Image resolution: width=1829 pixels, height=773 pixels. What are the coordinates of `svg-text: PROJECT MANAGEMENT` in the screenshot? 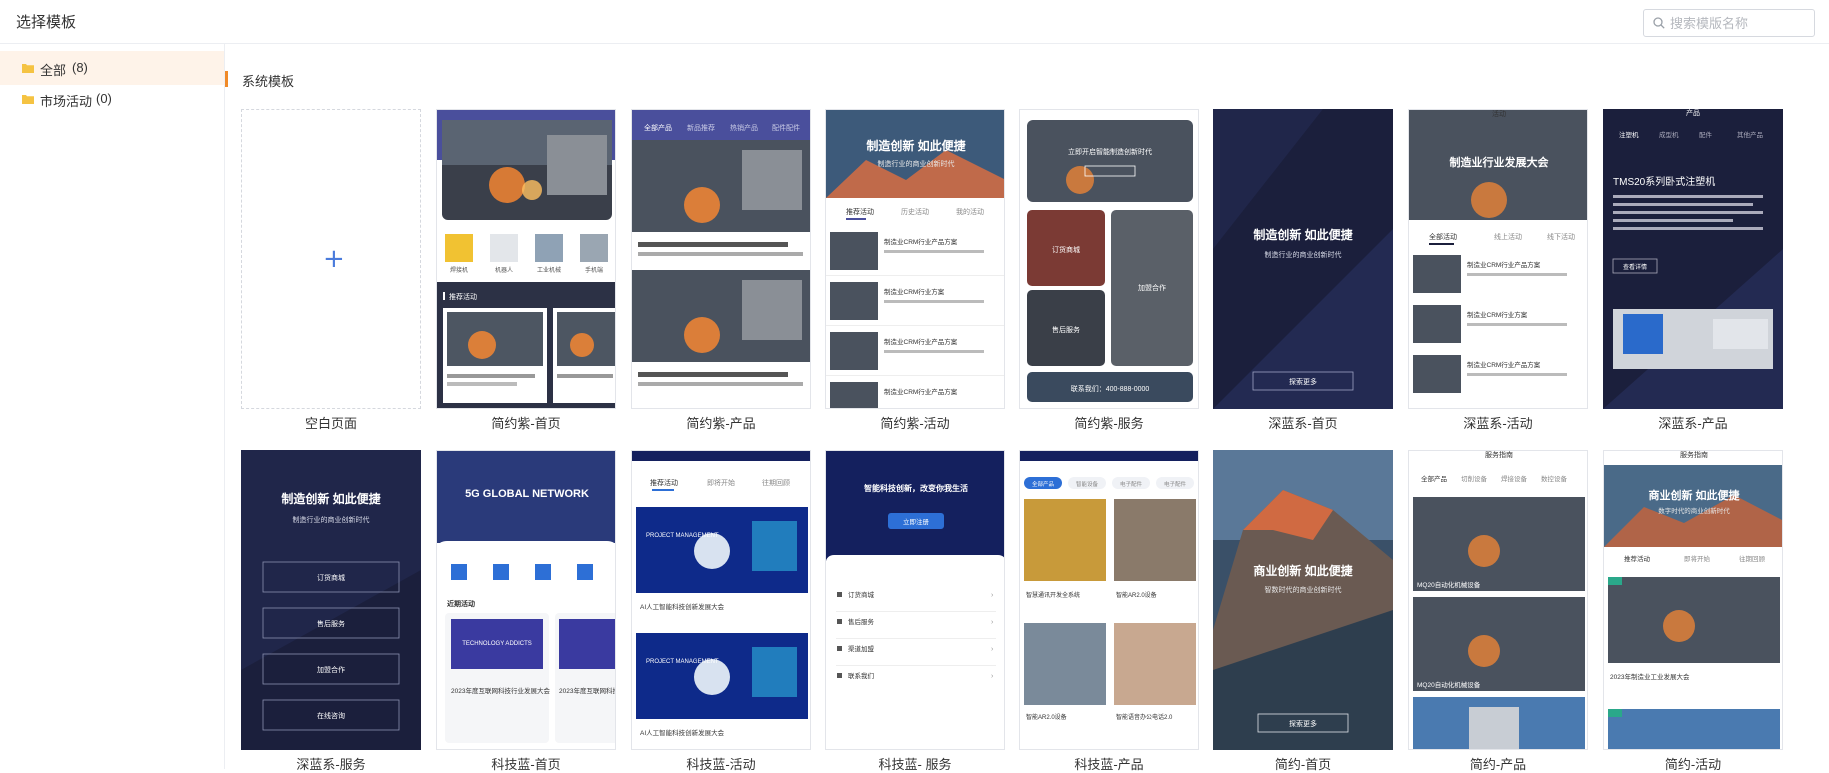 It's located at (682, 662).